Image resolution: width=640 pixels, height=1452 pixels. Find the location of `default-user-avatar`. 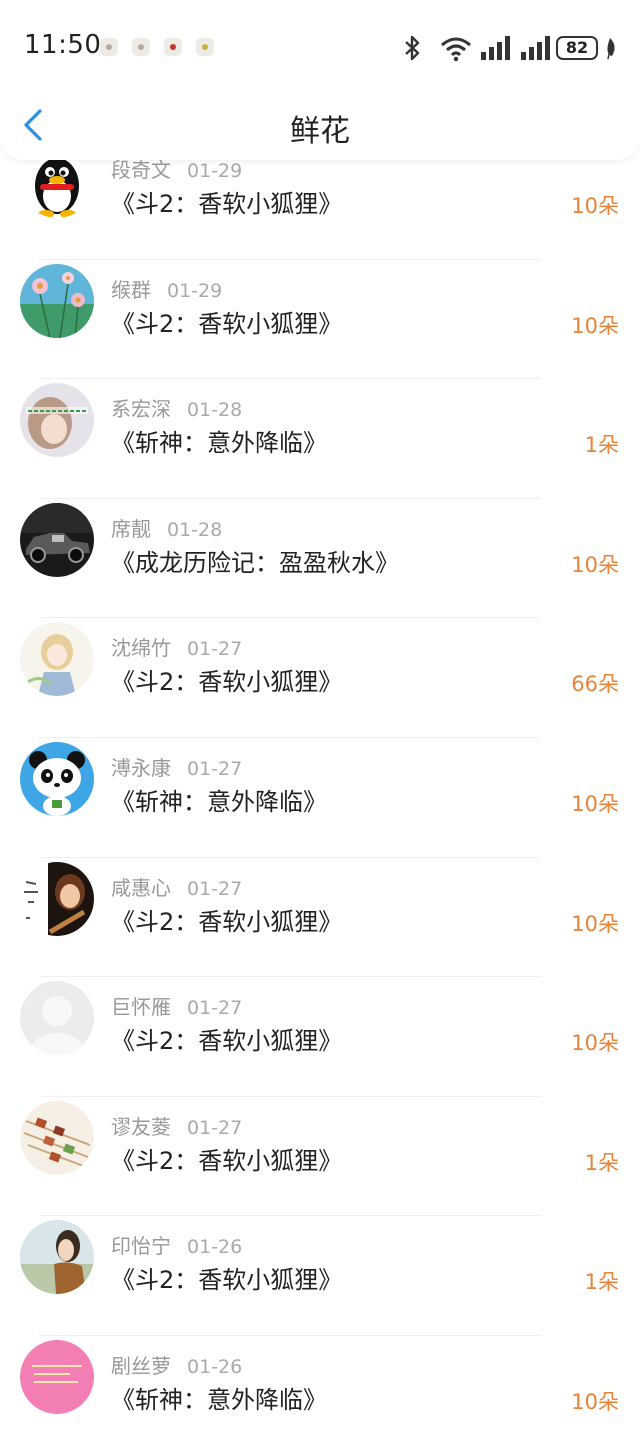

default-user-avatar is located at coordinates (57, 1018).